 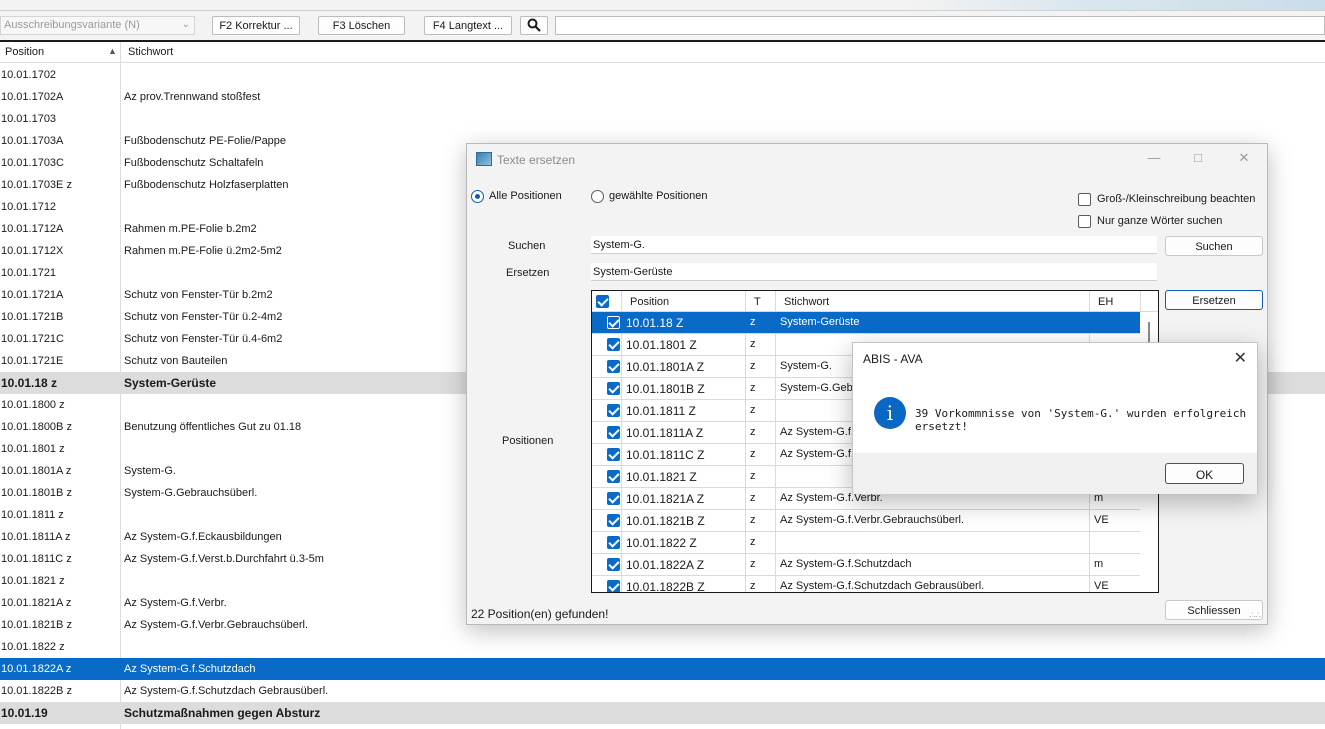 What do you see at coordinates (1198, 157) in the screenshot?
I see `maximize-icon: □` at bounding box center [1198, 157].